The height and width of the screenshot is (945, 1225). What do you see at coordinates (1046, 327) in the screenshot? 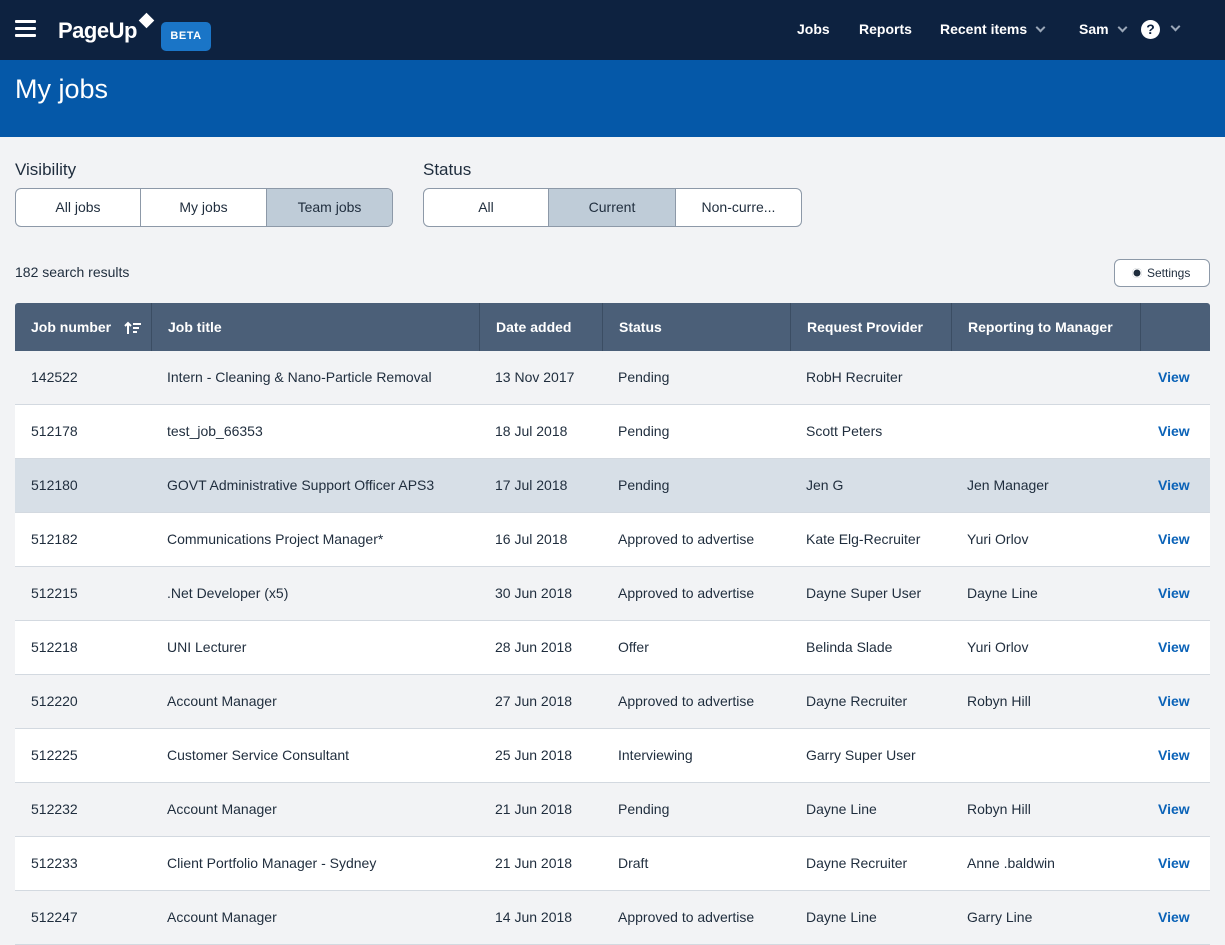
I see `column-header-reporting-manager: Reporting to Manager` at bounding box center [1046, 327].